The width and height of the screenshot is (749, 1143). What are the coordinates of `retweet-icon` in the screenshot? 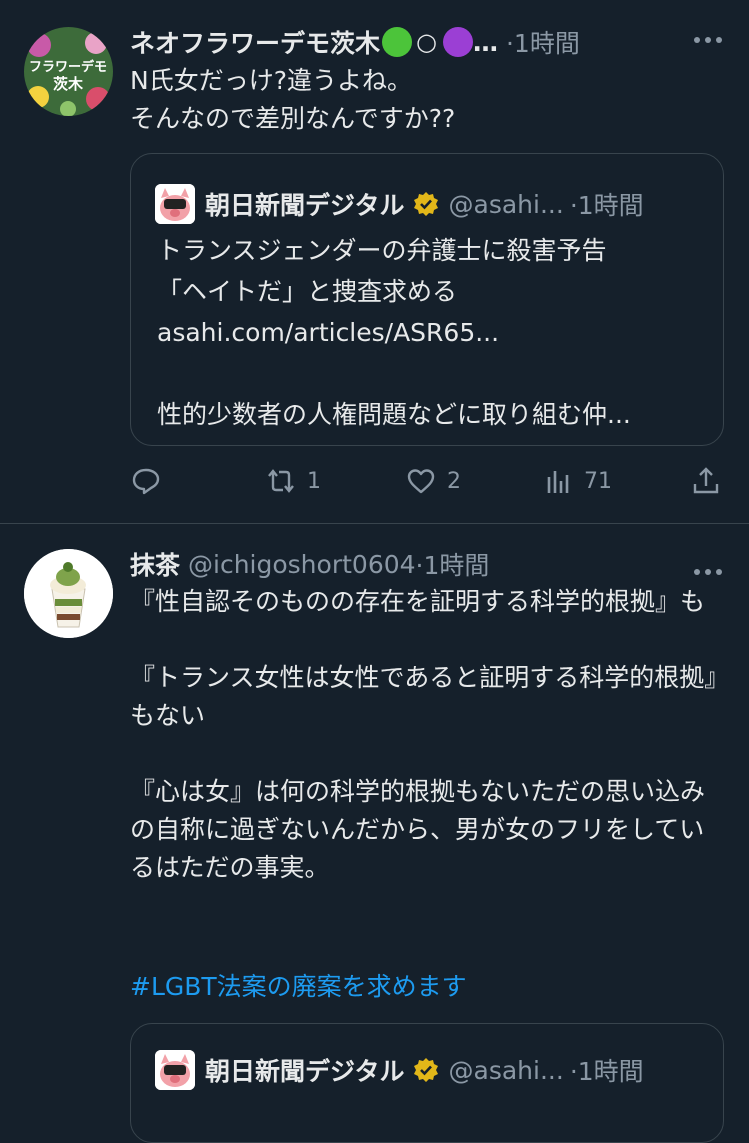 It's located at (281, 481).